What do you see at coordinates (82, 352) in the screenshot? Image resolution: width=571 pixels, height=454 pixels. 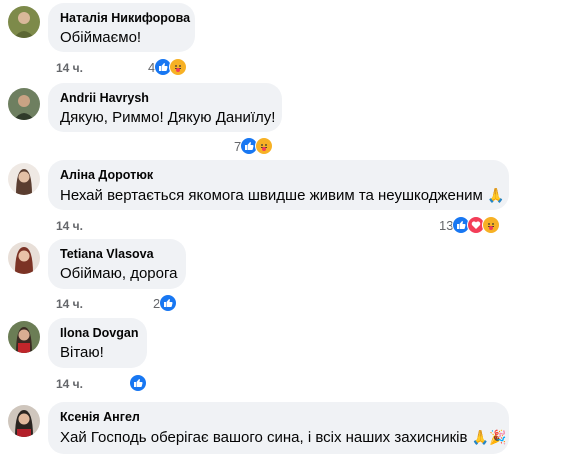 I see `comment-text: Вітаю!` at bounding box center [82, 352].